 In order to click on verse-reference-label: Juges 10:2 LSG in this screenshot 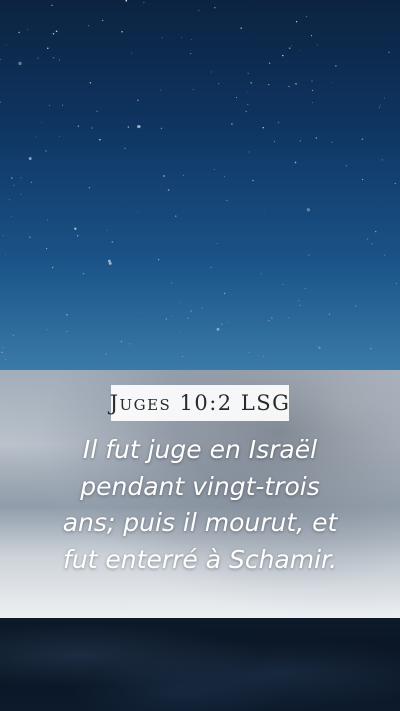, I will do `click(199, 403)`.